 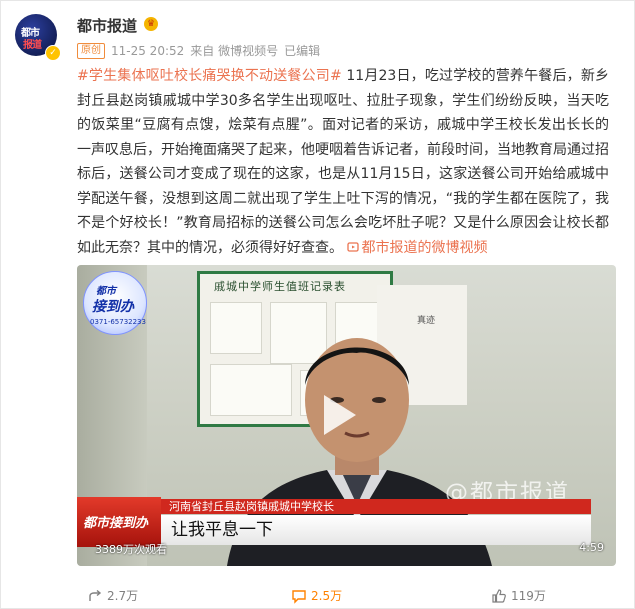 I want to click on topic-link: #学生集体呕吐校长痛哭换不动送餐公司#, so click(x=209, y=76).